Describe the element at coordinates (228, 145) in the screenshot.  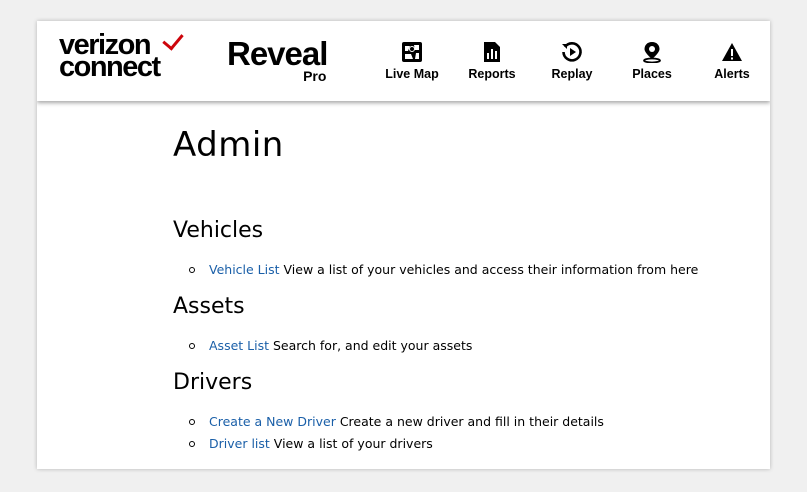
I see `page-title: Admin` at that location.